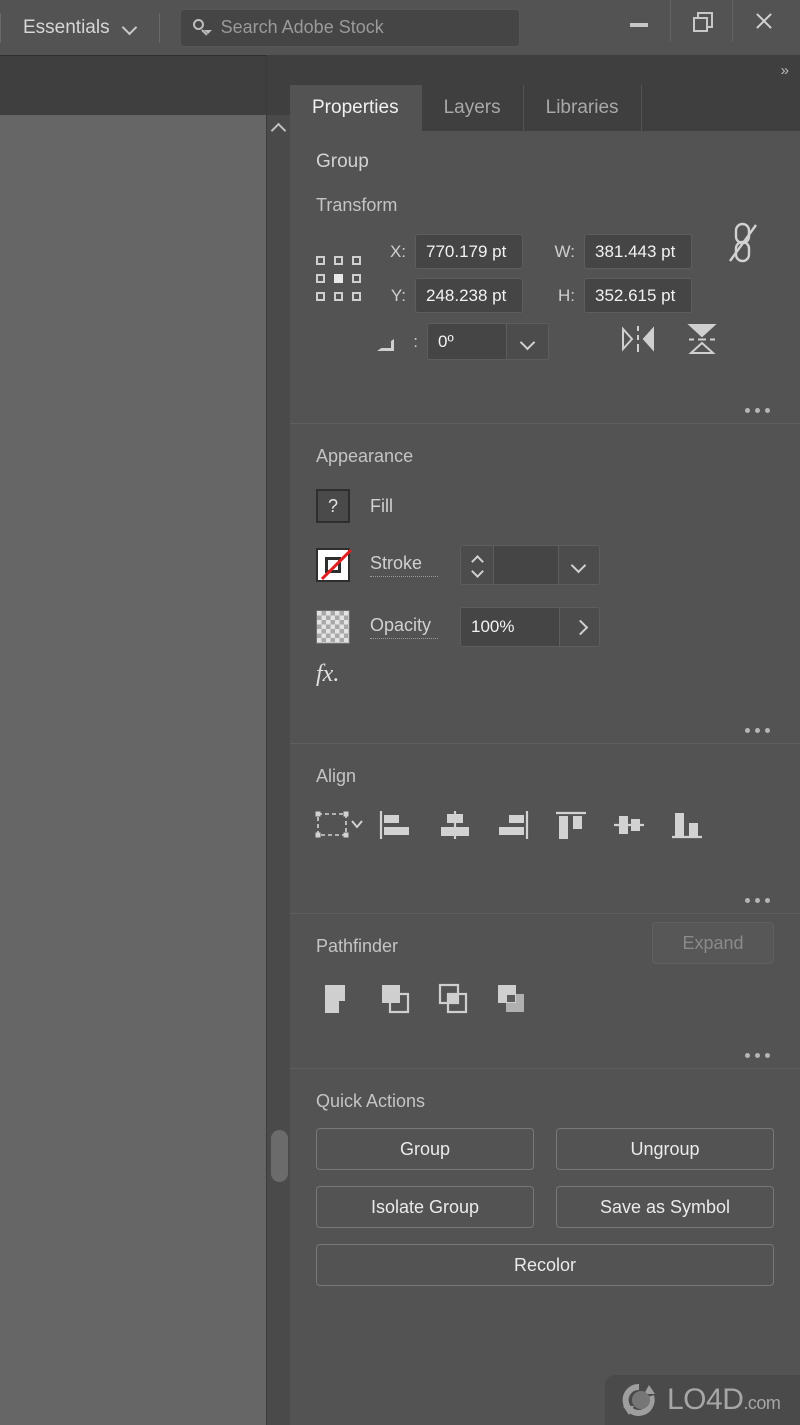 The width and height of the screenshot is (800, 1425). I want to click on panel-tab-strip: Properties Layers Libraries, so click(545, 108).